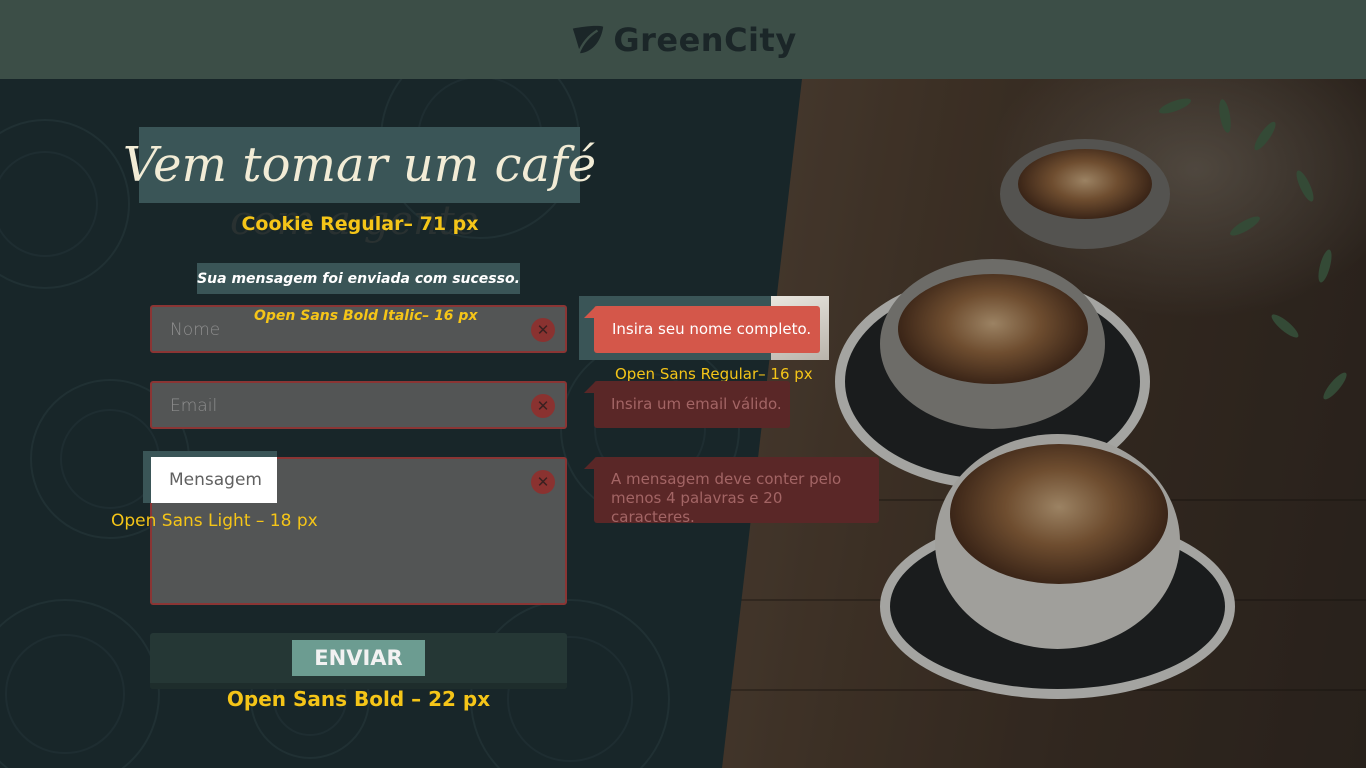  I want to click on success-font-annotation: Open Sans Bold Italic– 16 px, so click(366, 316).